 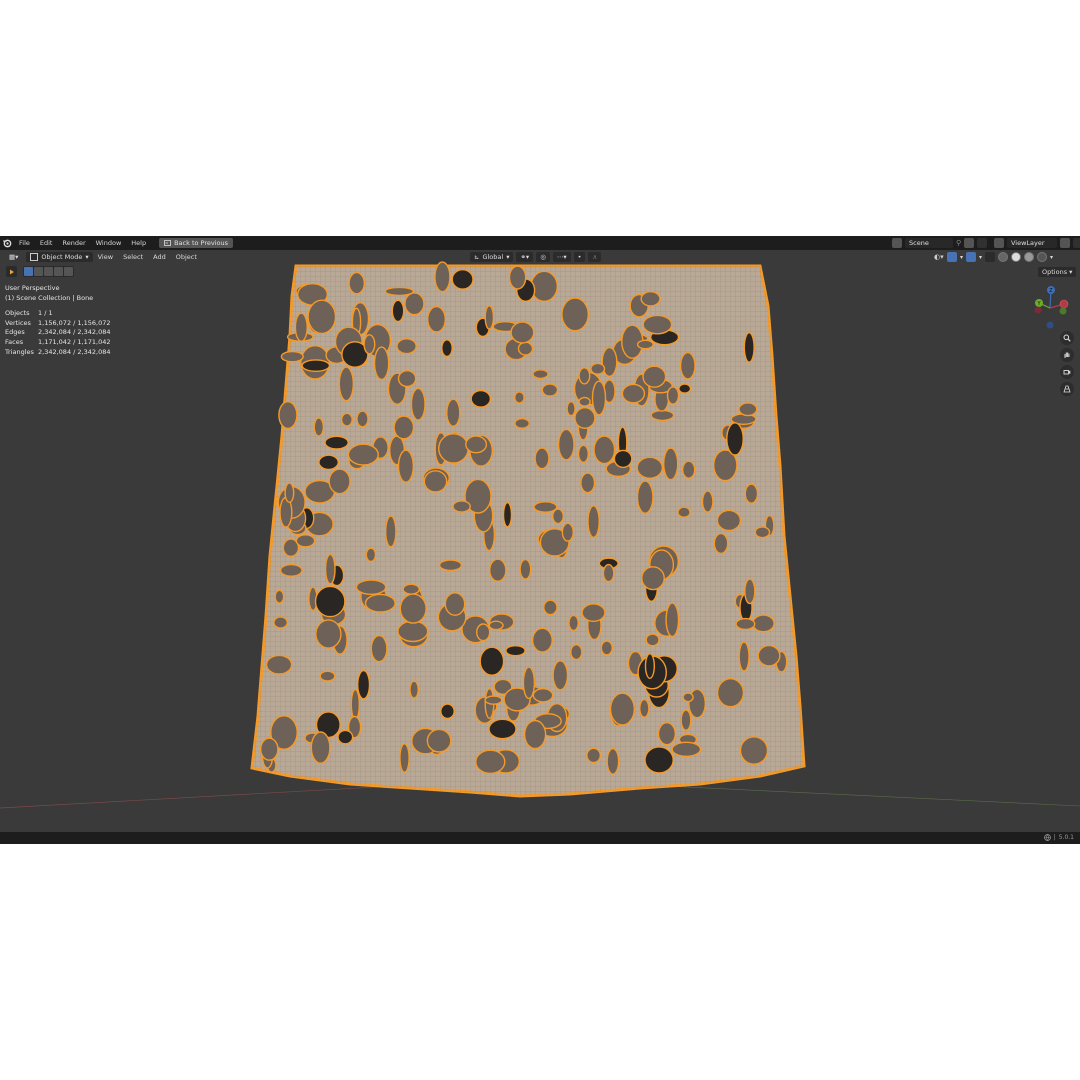 I want to click on play-icon, so click(x=11, y=271).